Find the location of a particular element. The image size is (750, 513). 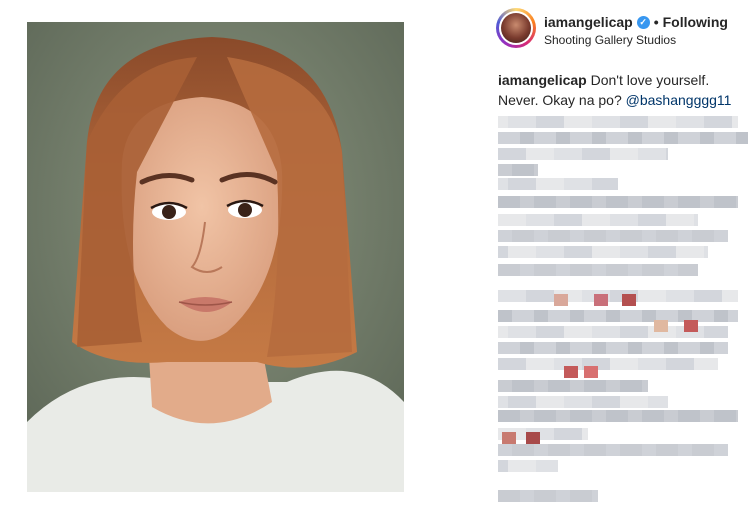

username-link: iamangelicap is located at coordinates (588, 22).